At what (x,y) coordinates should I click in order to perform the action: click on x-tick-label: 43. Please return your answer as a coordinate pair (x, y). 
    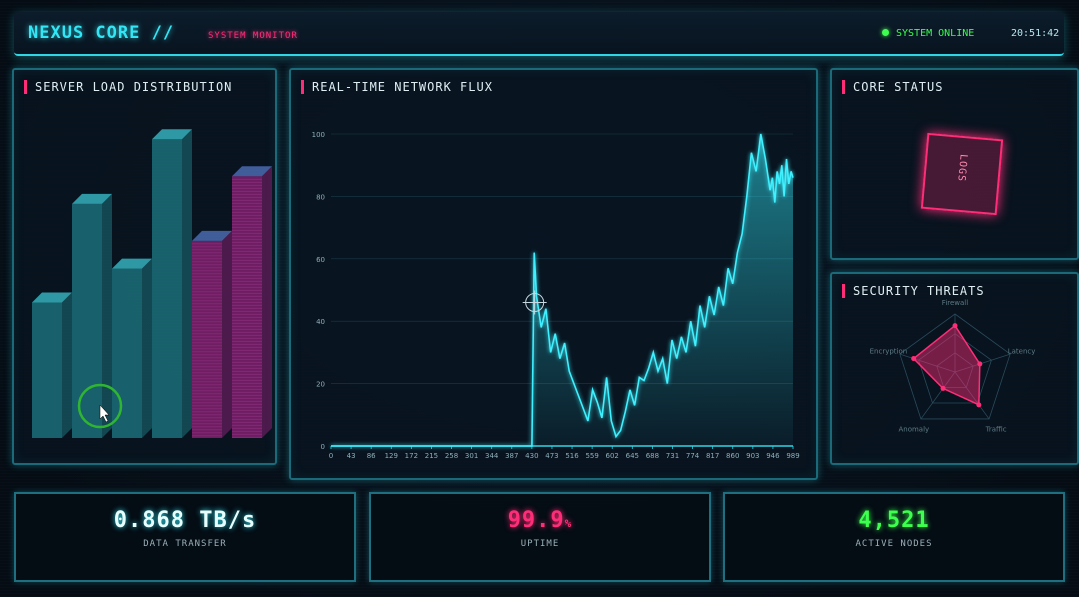
    Looking at the image, I should click on (351, 456).